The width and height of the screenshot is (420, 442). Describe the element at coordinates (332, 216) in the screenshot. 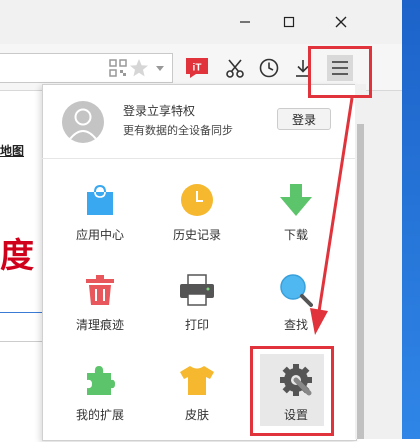

I see `annotation-arrow` at that location.